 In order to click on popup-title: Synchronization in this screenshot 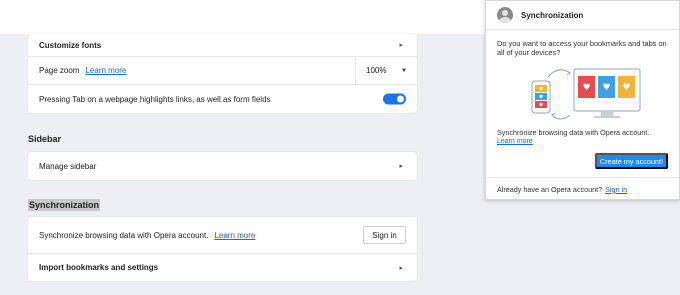, I will do `click(552, 15)`.